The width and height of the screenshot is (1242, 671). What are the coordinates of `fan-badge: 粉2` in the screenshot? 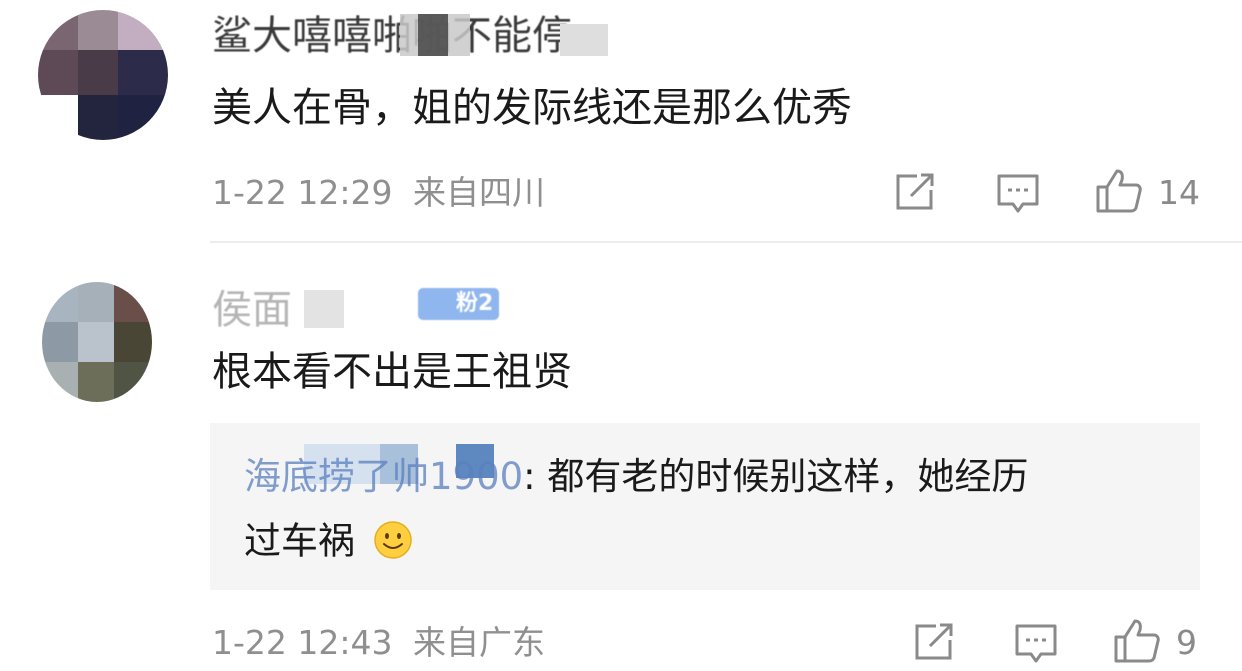 It's located at (459, 304).